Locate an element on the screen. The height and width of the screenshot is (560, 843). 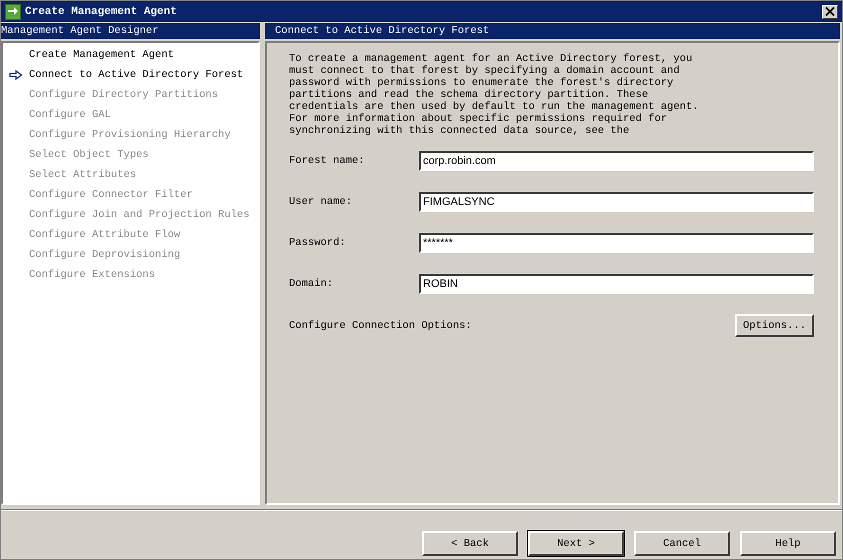
input-field: FIMGALSYNC is located at coordinates (616, 202).